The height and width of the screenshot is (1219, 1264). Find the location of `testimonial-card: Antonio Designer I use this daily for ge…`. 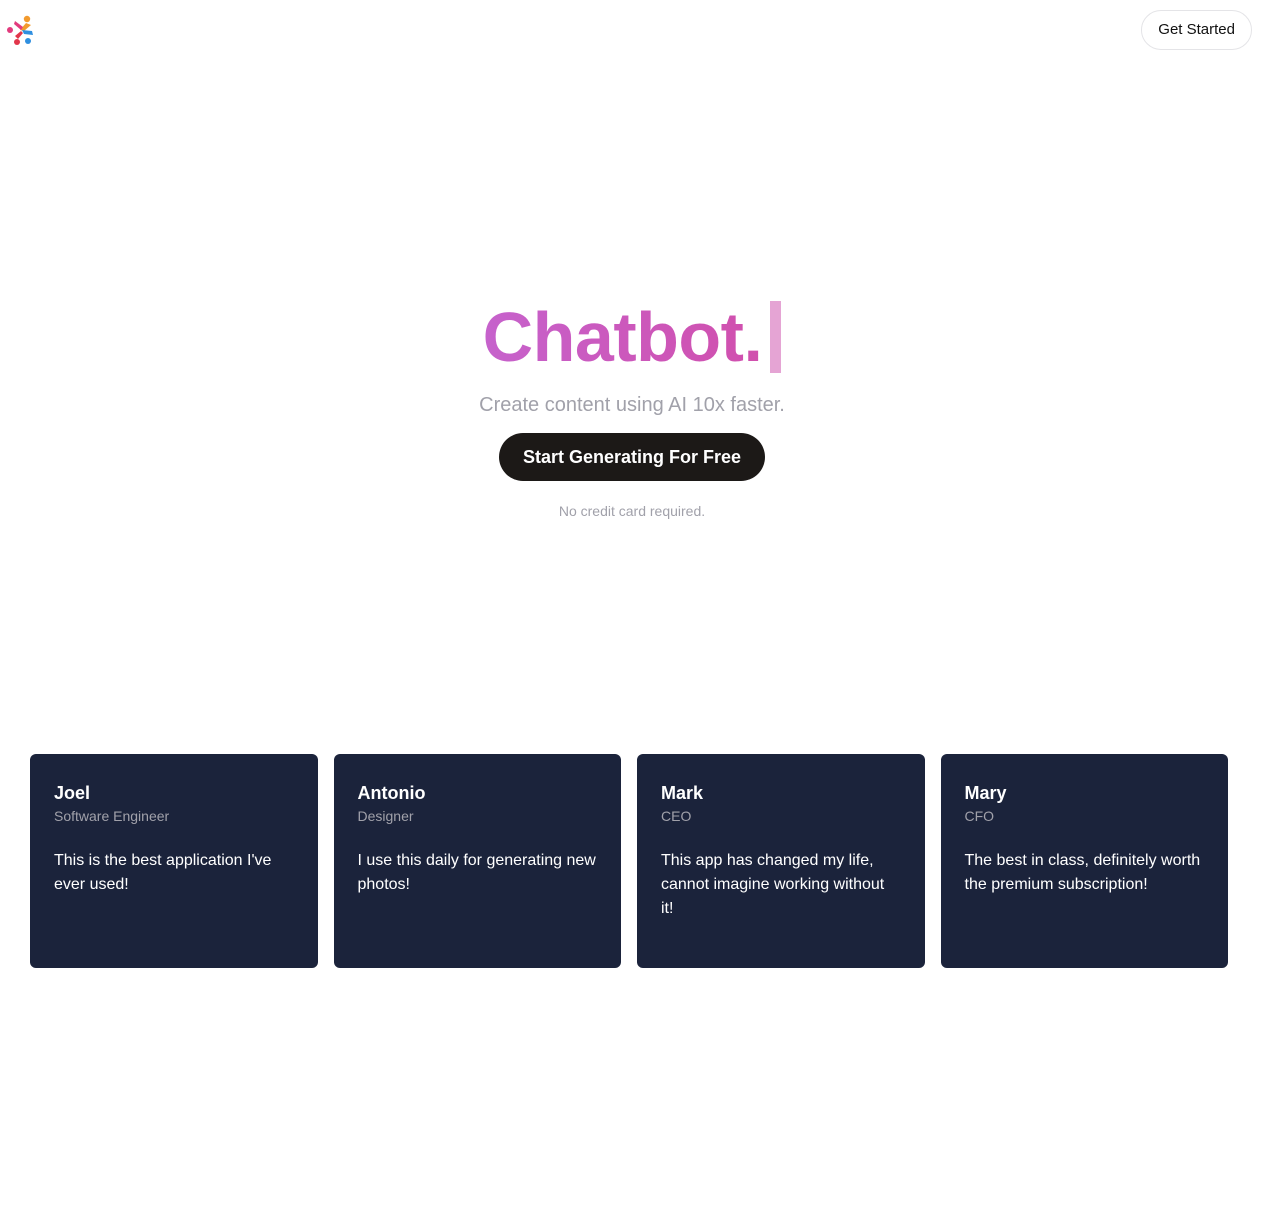

testimonial-card: Antonio Designer I use this daily for ge… is located at coordinates (477, 861).